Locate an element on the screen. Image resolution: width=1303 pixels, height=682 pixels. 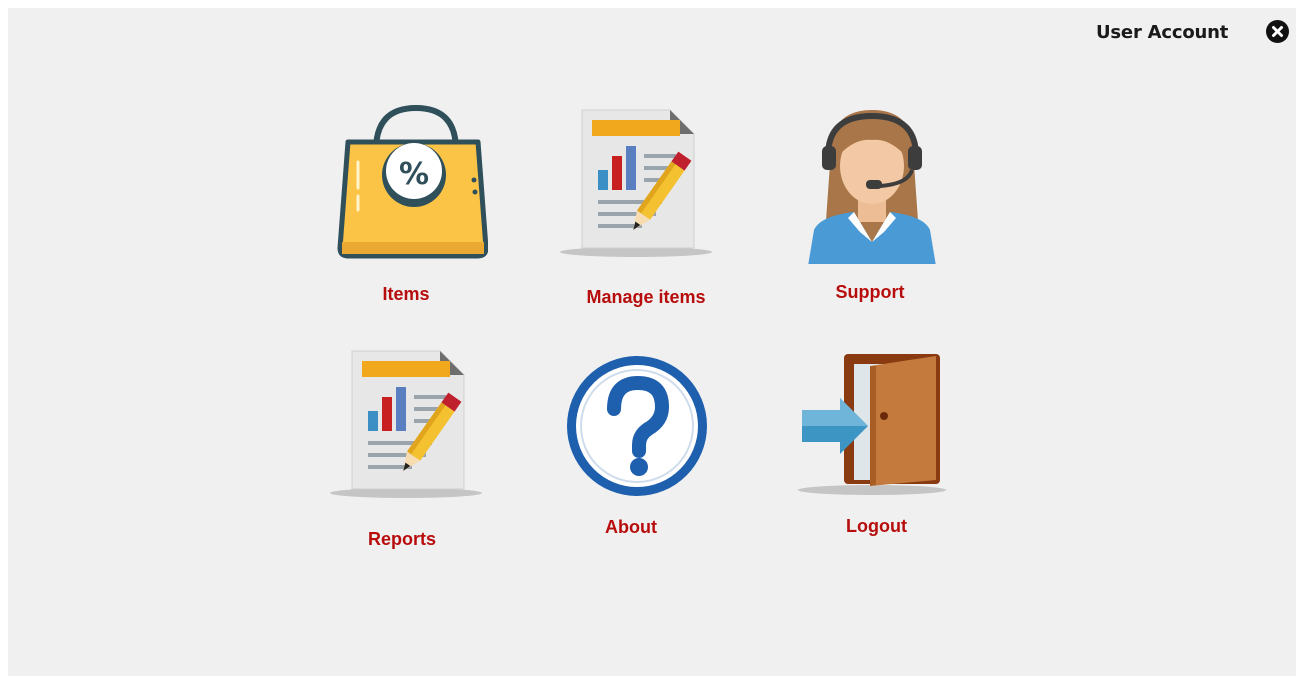
shopping-bag-percent-icon: % is located at coordinates (412, 181).